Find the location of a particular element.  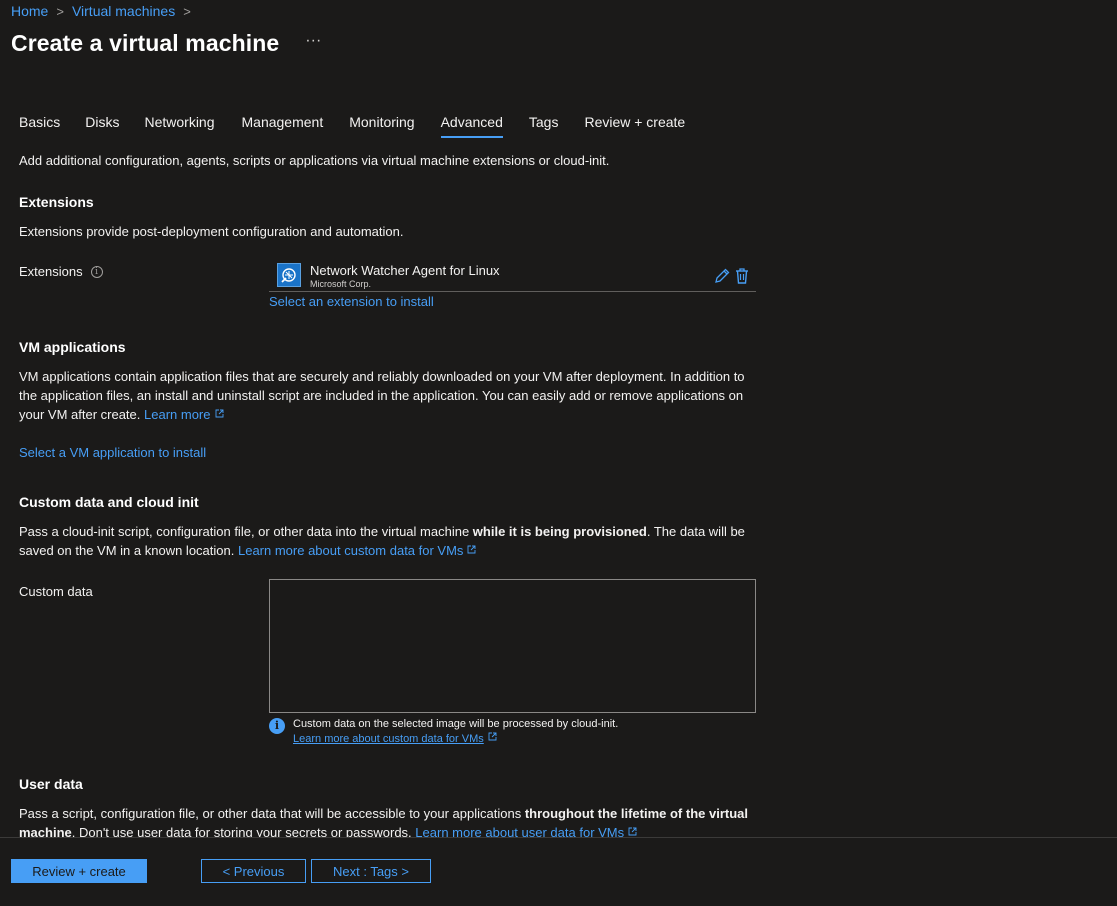

network-watcher-icon is located at coordinates (289, 275).